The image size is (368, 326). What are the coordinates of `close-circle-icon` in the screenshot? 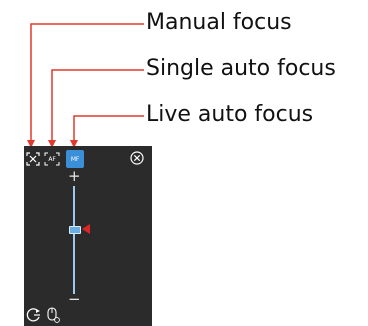 It's located at (137, 158).